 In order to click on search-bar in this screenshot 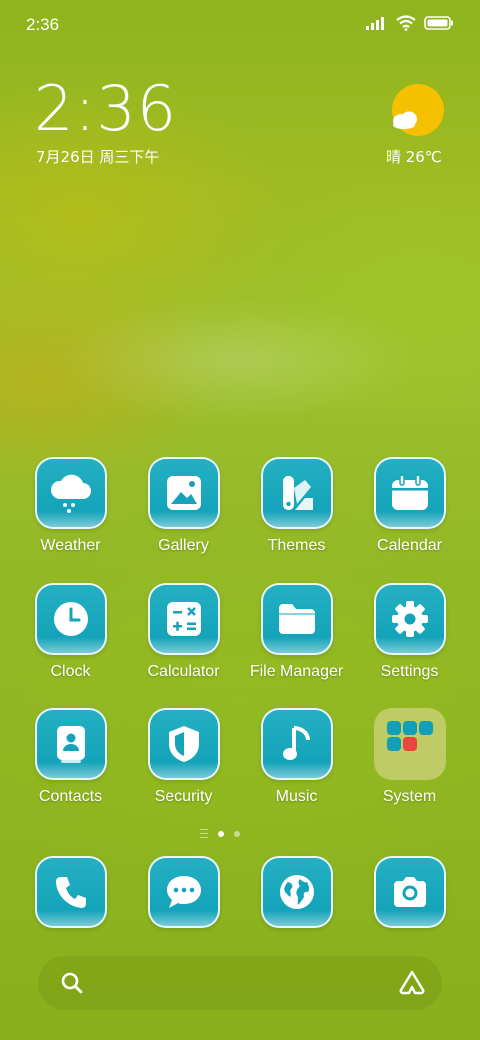, I will do `click(240, 983)`.